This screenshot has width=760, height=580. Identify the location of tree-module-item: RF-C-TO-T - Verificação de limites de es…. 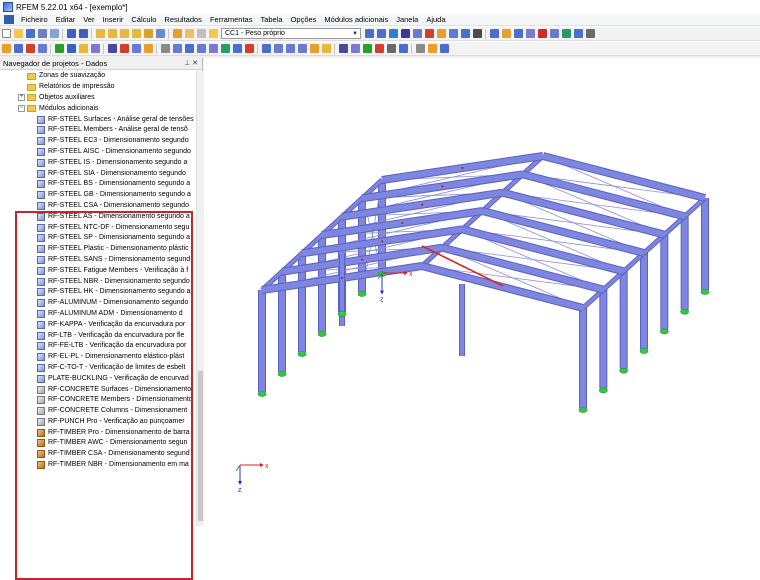
(98, 368).